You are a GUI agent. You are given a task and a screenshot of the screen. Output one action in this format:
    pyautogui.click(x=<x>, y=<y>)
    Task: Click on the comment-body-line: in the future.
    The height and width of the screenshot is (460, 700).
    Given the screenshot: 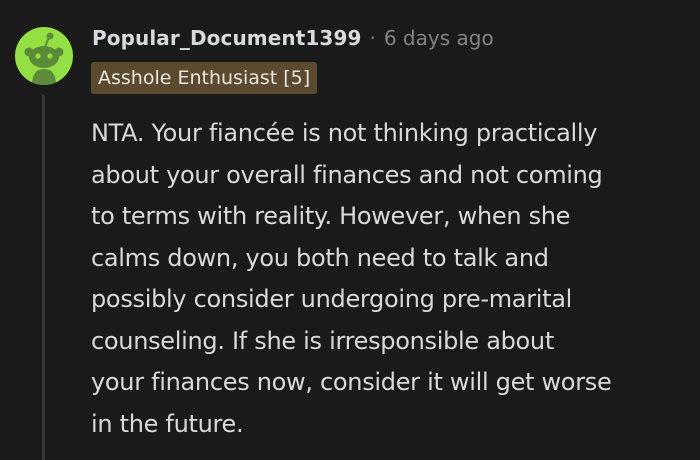 What is the action you would take?
    pyautogui.click(x=167, y=423)
    